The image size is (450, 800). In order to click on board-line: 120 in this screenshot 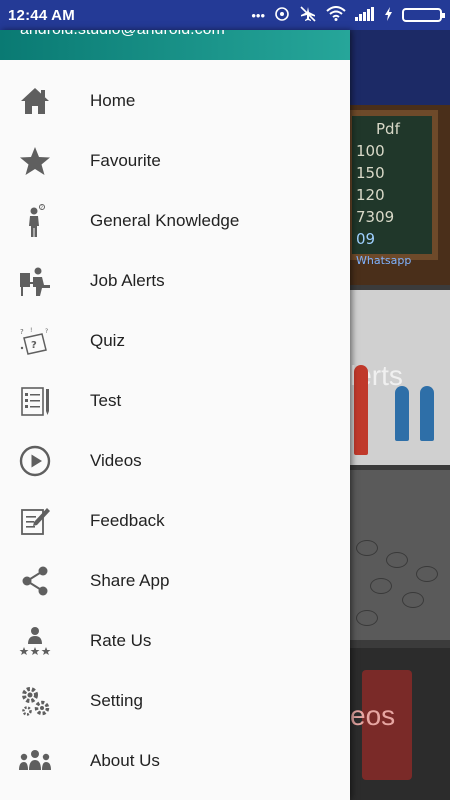, I will do `click(370, 195)`.